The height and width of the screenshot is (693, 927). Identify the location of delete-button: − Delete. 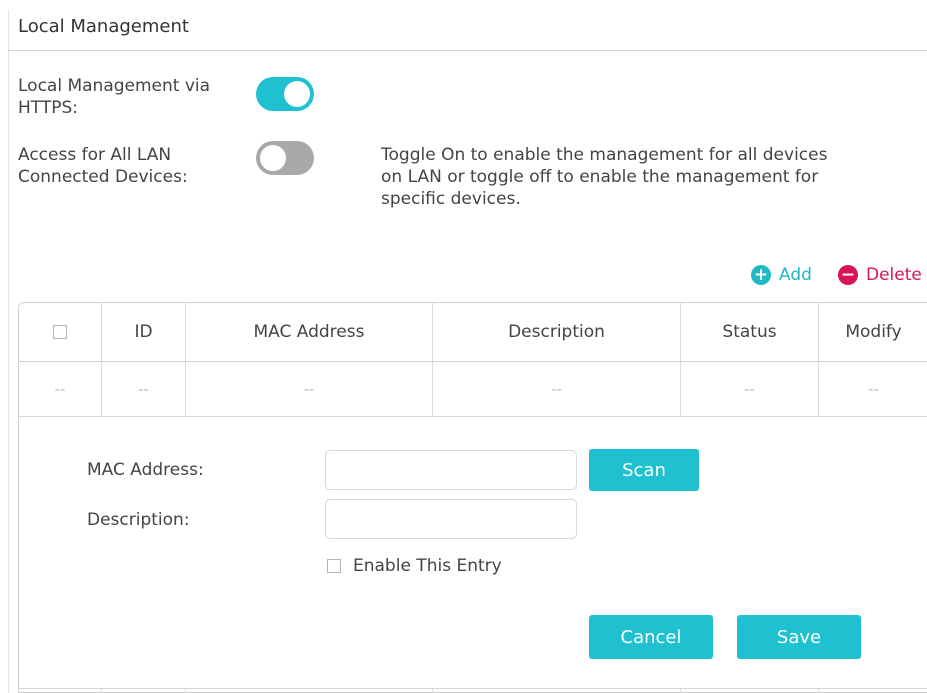
(880, 275).